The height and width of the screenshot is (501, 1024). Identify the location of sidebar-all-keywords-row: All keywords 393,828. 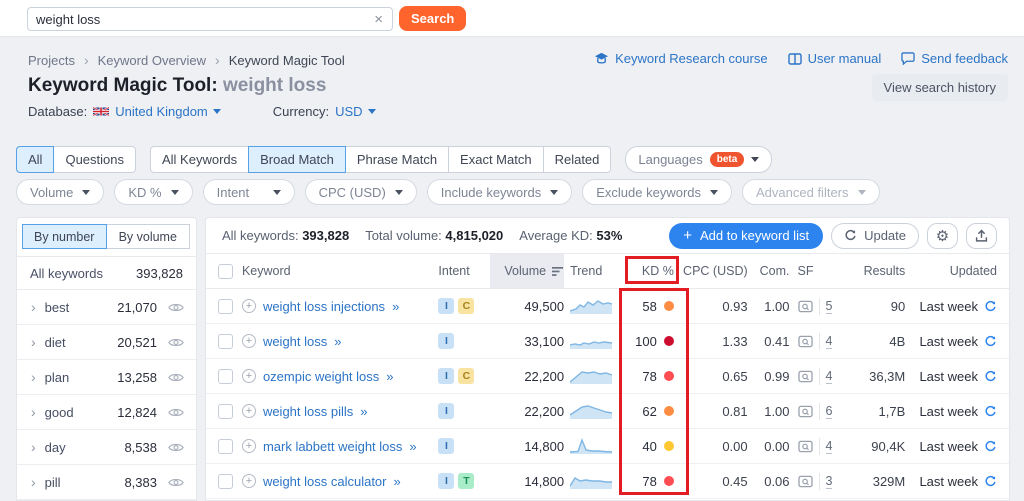
(106, 273).